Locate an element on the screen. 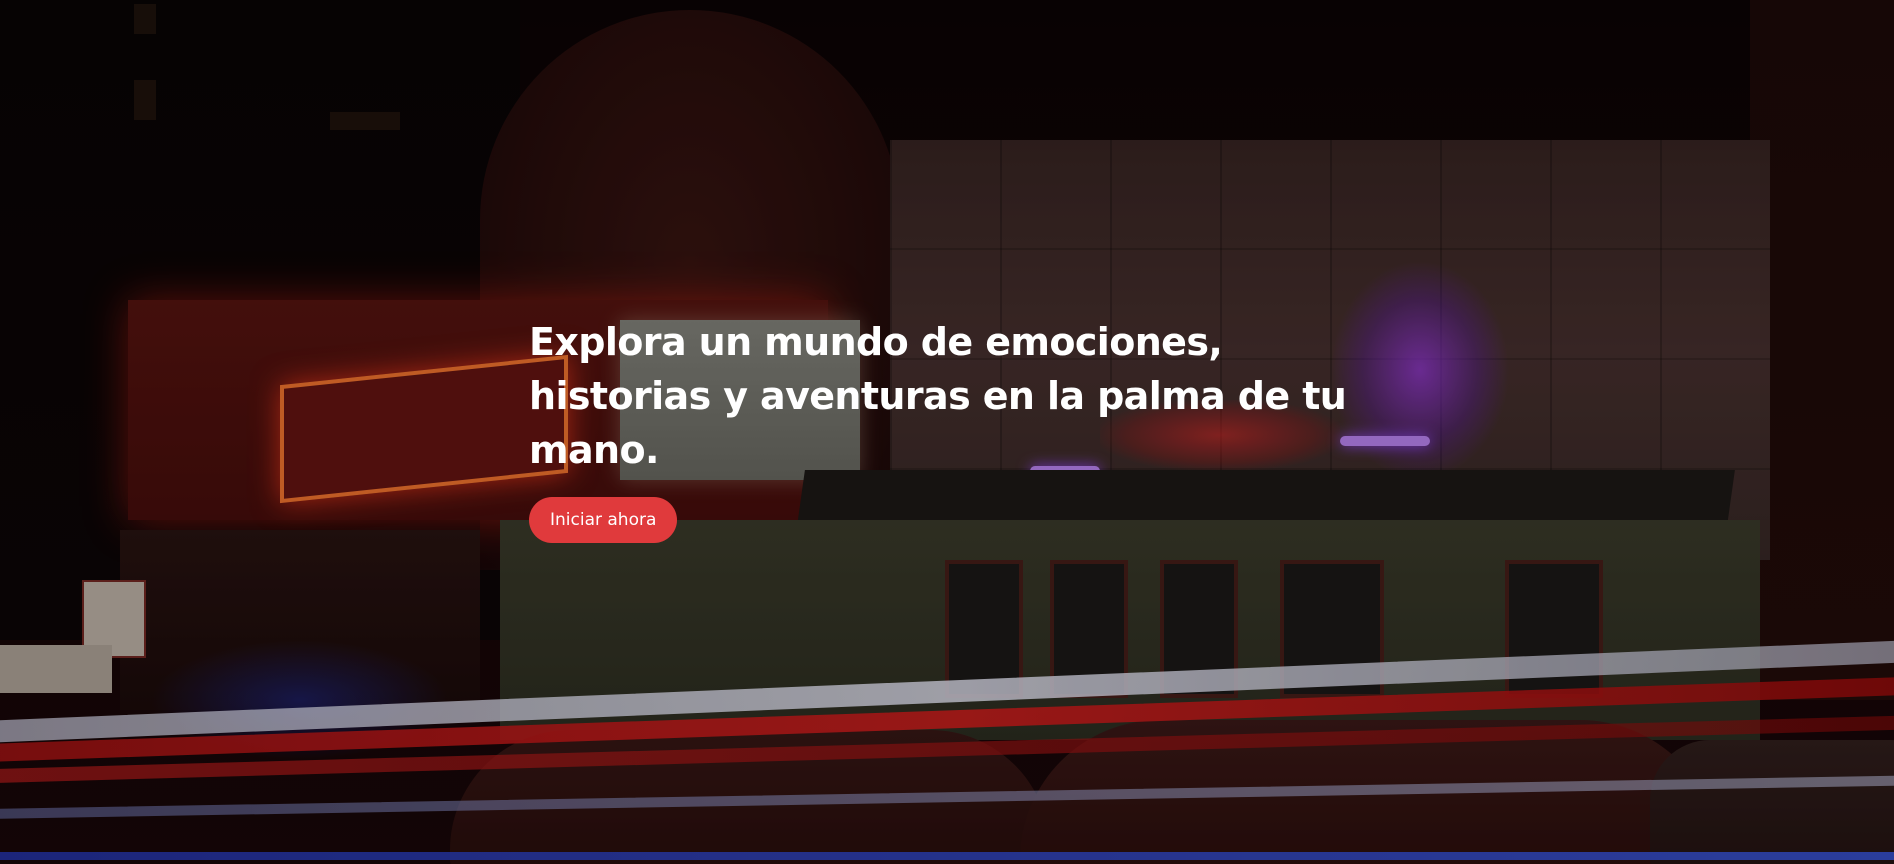 The width and height of the screenshot is (1894, 864). start-now-button: Iniciar ahora is located at coordinates (603, 520).